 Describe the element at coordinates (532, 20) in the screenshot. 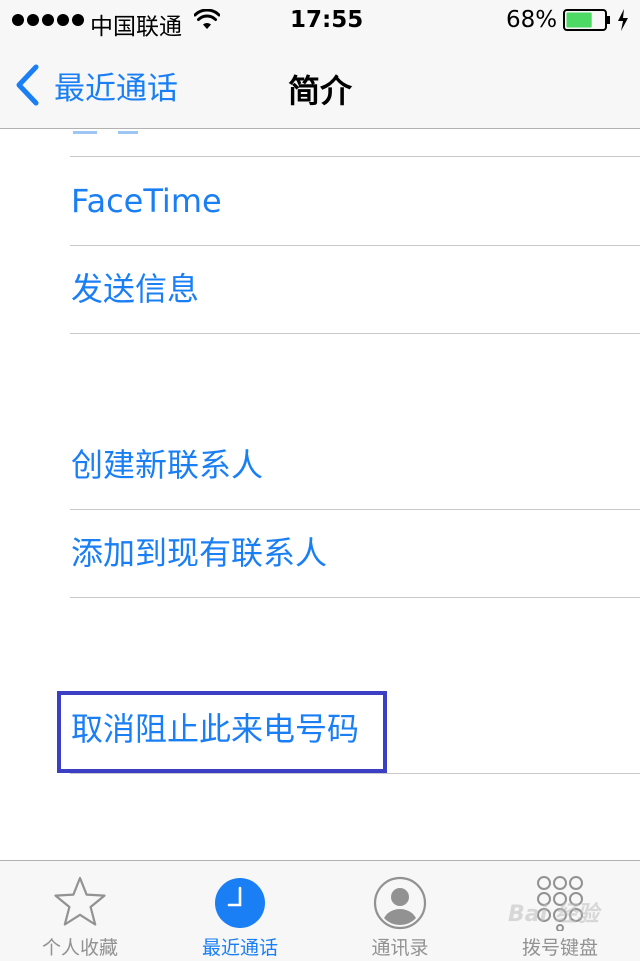

I see `battery-percentage: 68%` at that location.